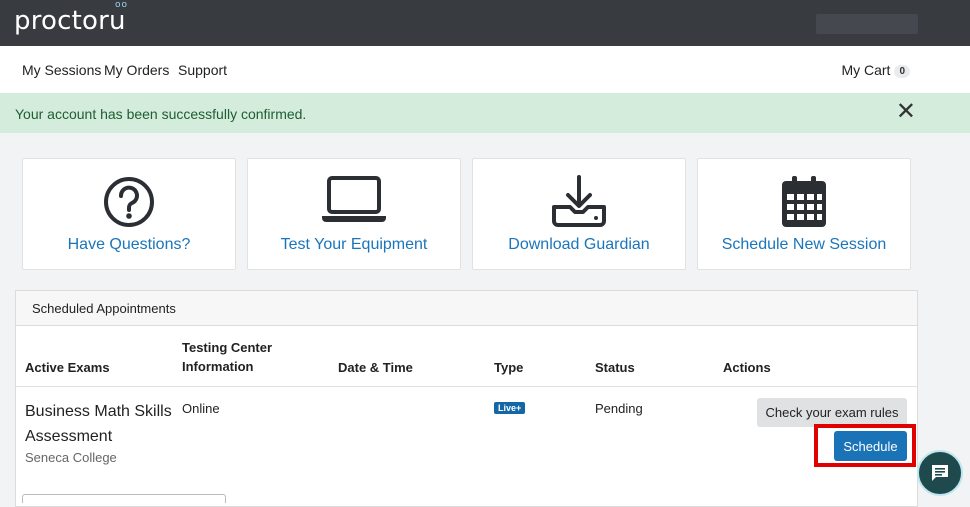 The width and height of the screenshot is (970, 507). I want to click on logo-u: oo u, so click(118, 18).